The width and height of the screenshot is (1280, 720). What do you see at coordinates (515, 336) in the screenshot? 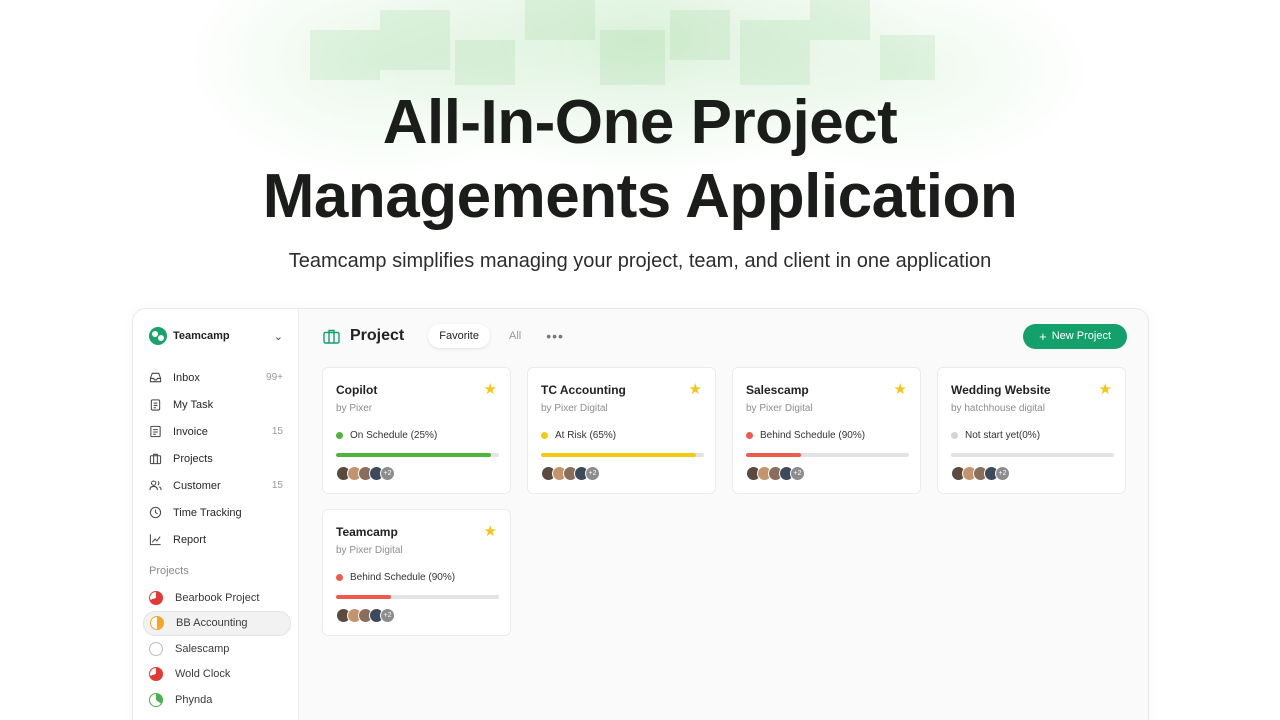
I see `tab-all: All` at bounding box center [515, 336].